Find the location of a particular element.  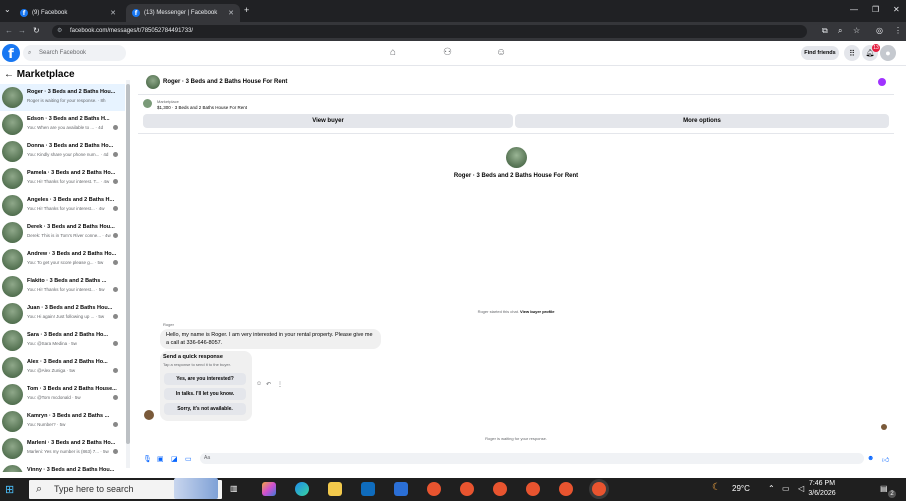

search-input: ⌕ Search Facebook is located at coordinates (74, 53).